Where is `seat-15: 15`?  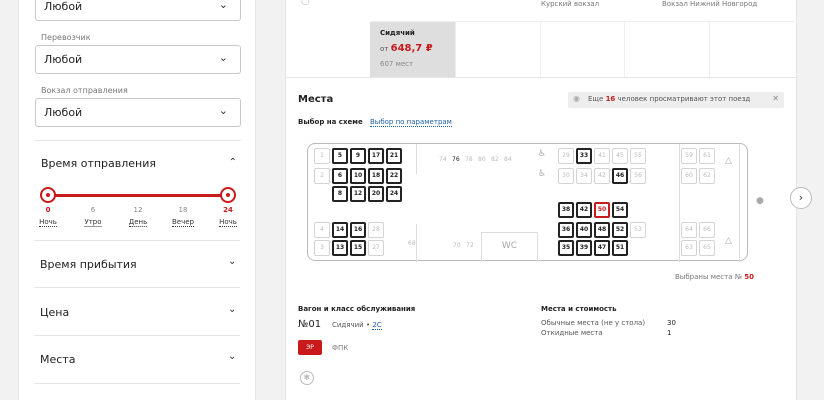 seat-15: 15 is located at coordinates (358, 248).